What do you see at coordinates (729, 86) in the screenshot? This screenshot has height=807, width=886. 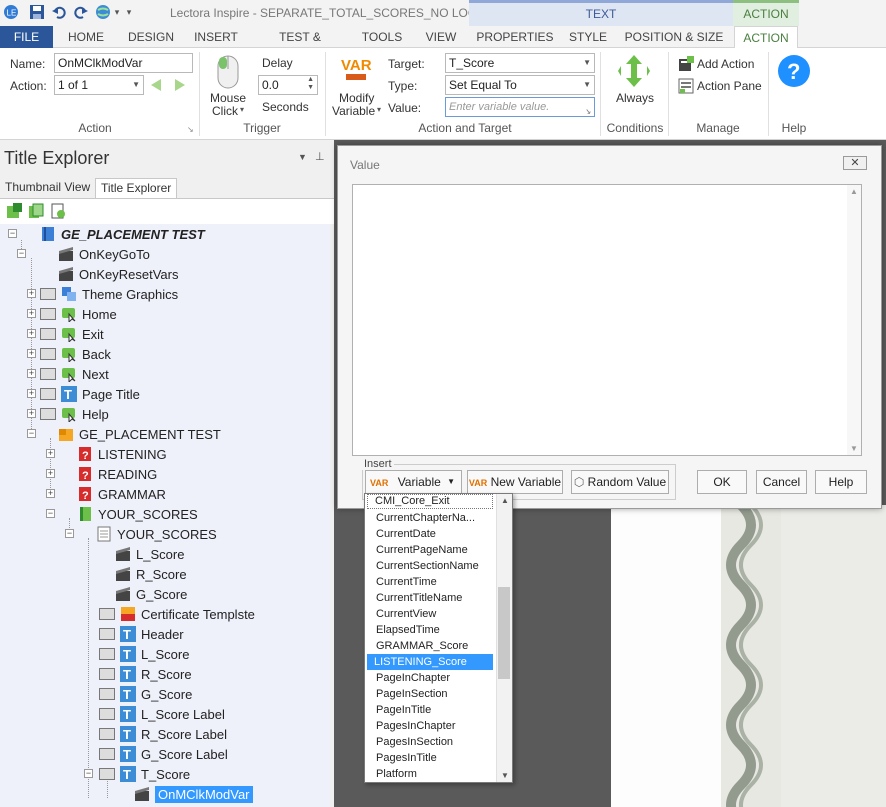 I see `action-pane-button: Action Pane` at bounding box center [729, 86].